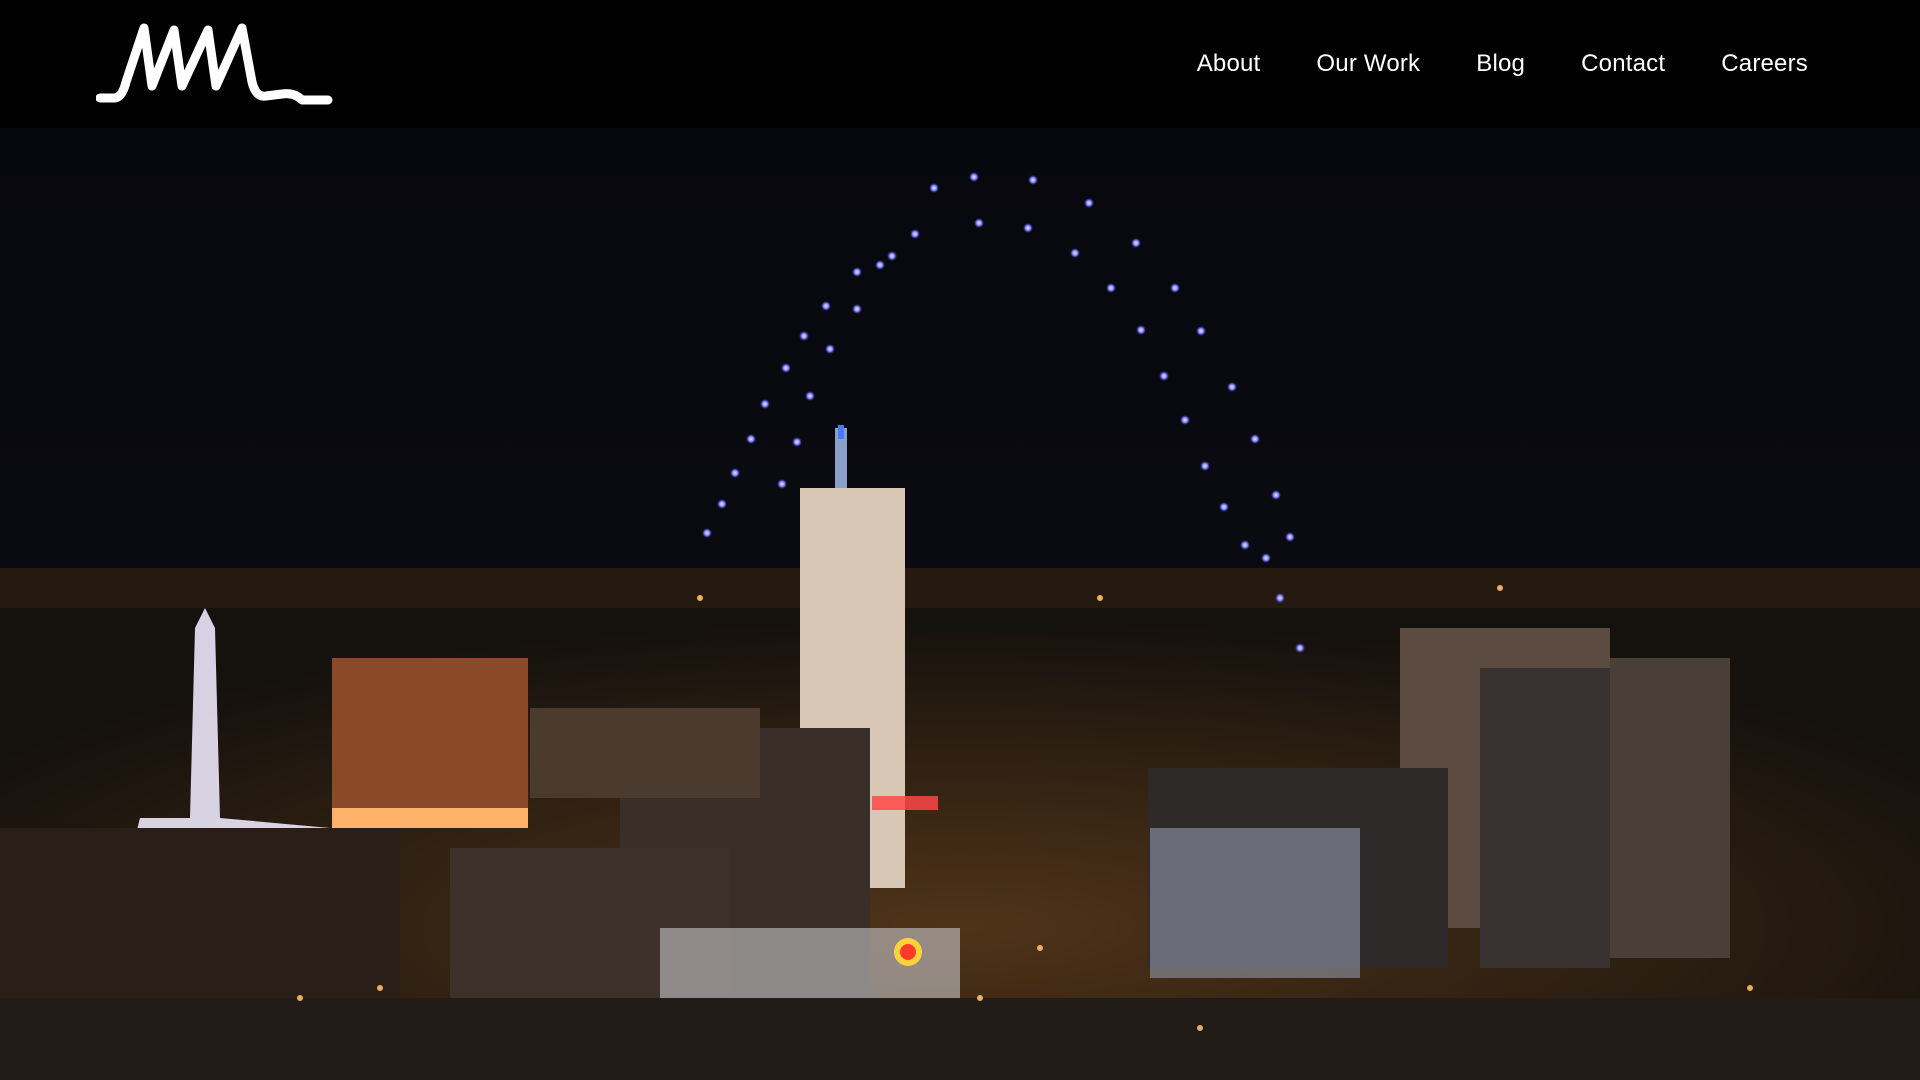 The height and width of the screenshot is (1080, 1920). What do you see at coordinates (1229, 64) in the screenshot?
I see `nav-about: About` at bounding box center [1229, 64].